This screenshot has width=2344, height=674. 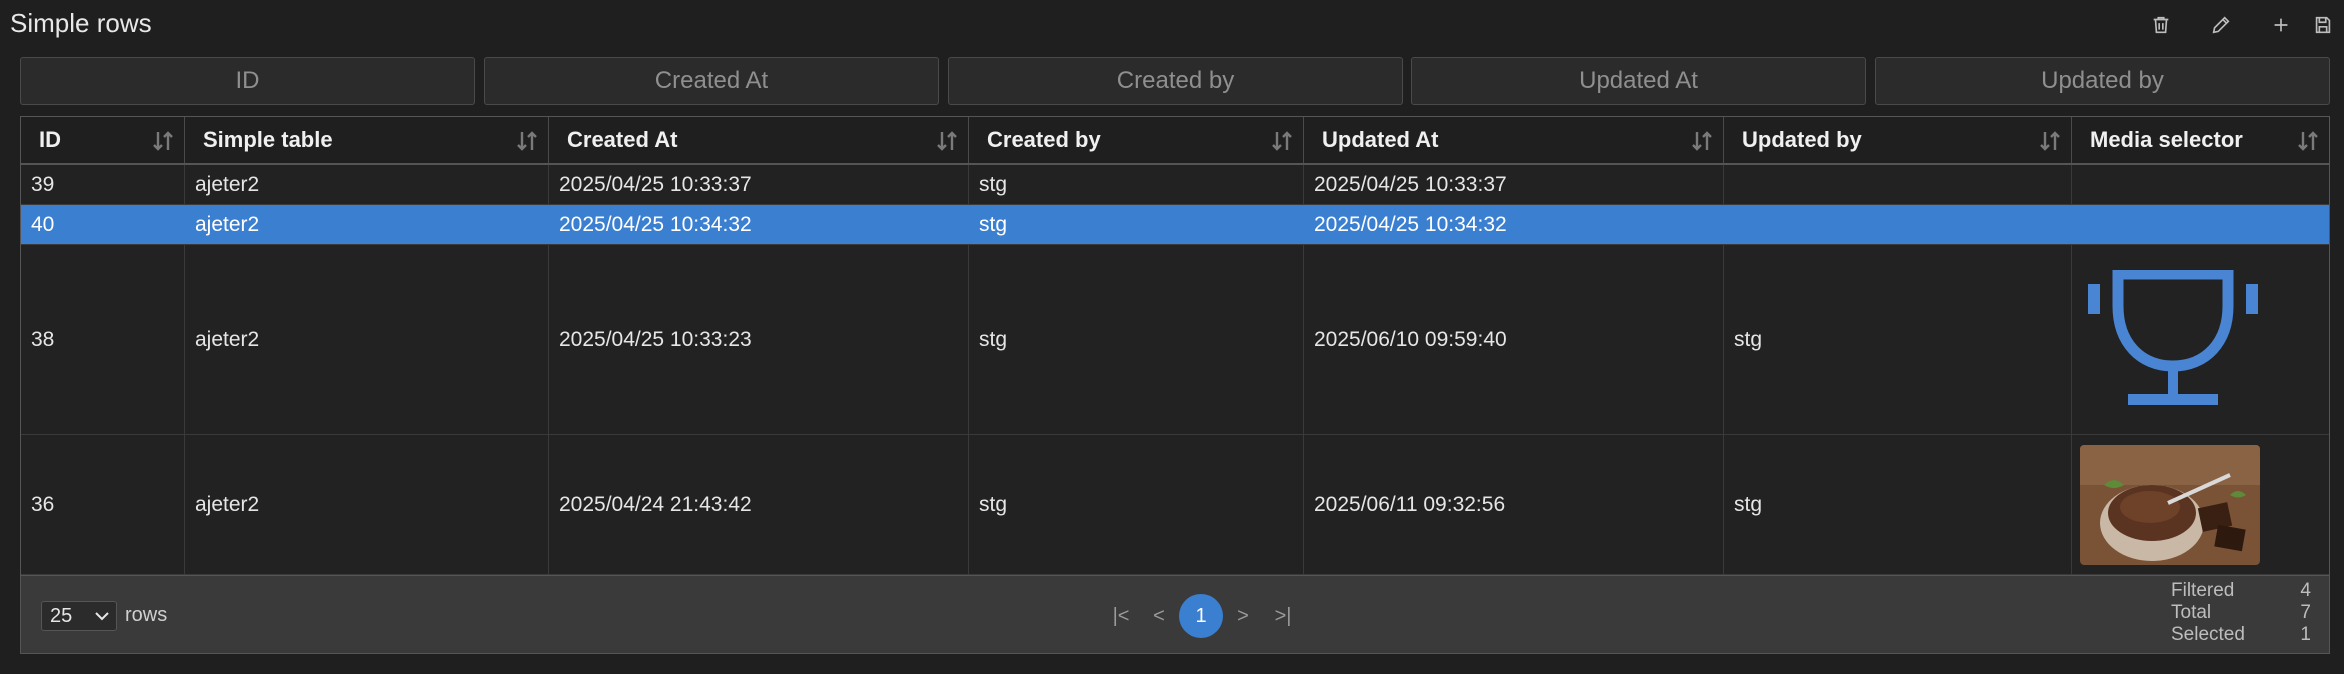 What do you see at coordinates (1514, 224) in the screenshot?
I see `cell-updated-at: 2025/04/25 10:34:32` at bounding box center [1514, 224].